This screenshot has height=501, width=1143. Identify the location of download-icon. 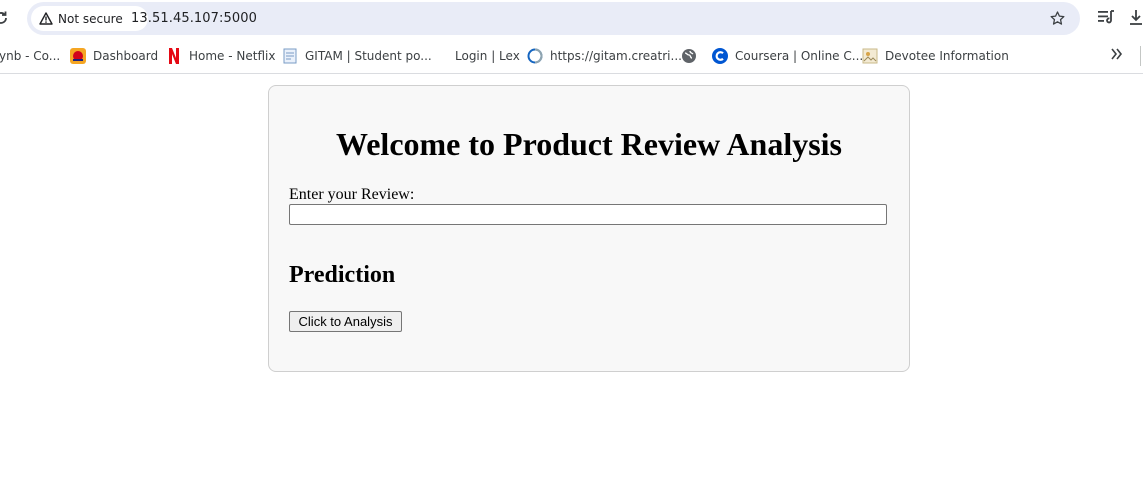
(1136, 20).